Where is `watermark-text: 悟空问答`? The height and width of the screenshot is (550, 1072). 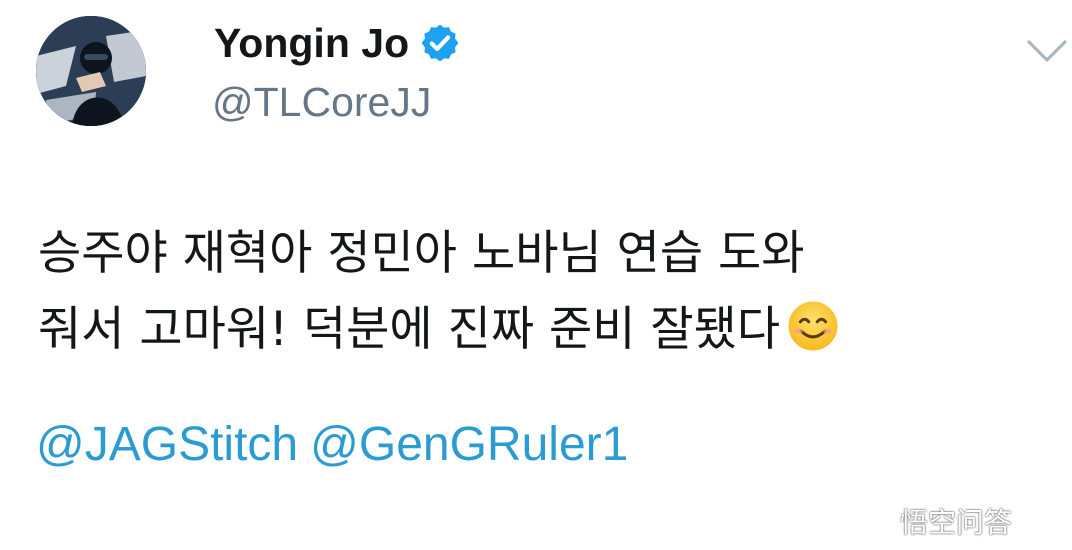
watermark-text: 悟空问答 is located at coordinates (956, 522).